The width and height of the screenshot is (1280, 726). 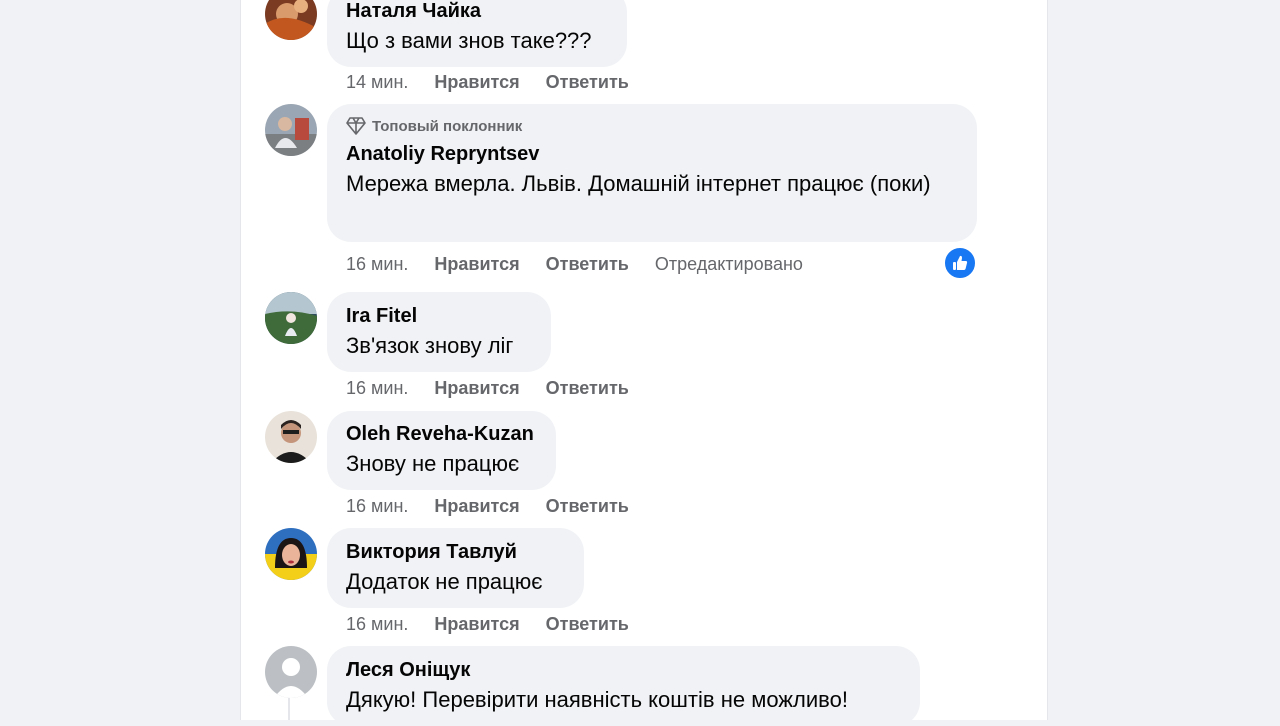 What do you see at coordinates (439, 332) in the screenshot?
I see `comment-bubble: Ira Fitel Зв'язок знову ліг` at bounding box center [439, 332].